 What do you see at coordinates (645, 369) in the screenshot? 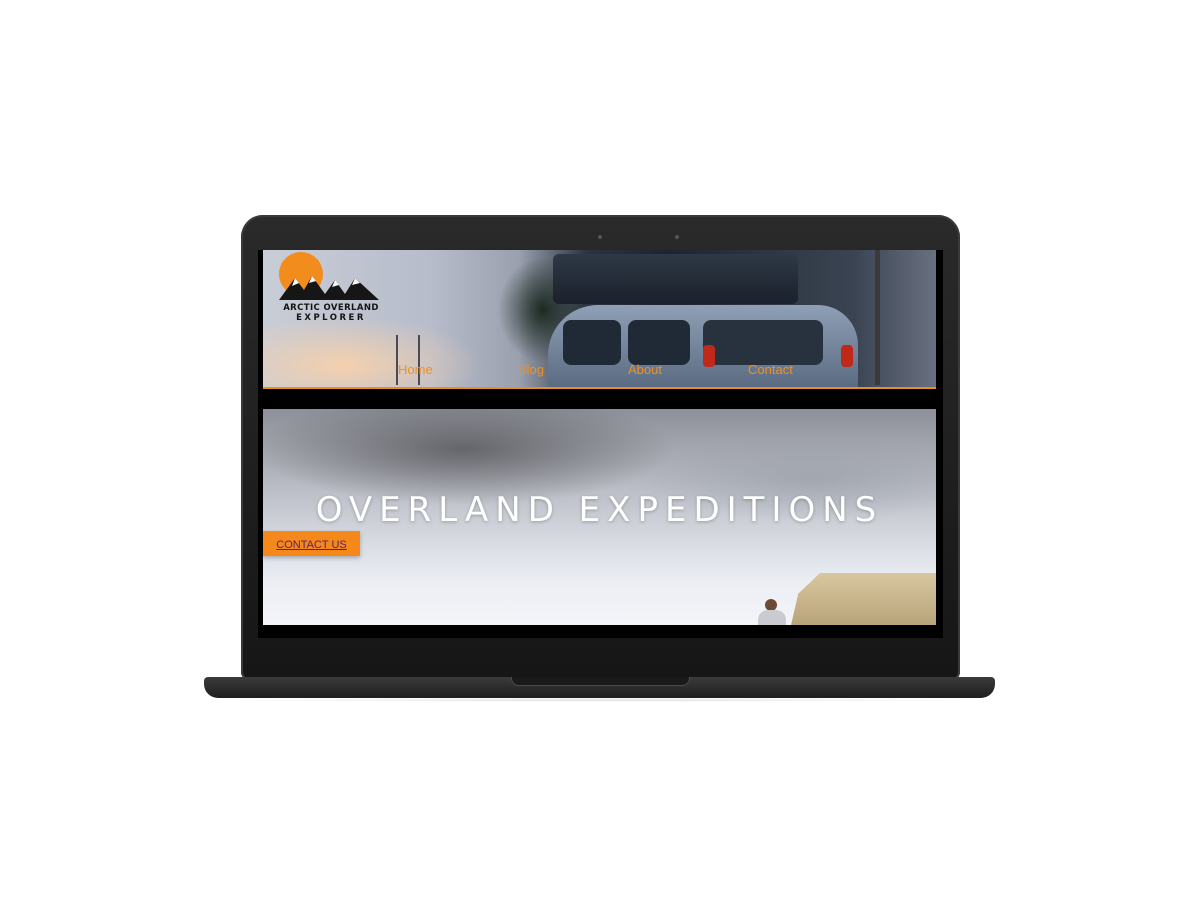
I see `nav-link-about: About` at bounding box center [645, 369].